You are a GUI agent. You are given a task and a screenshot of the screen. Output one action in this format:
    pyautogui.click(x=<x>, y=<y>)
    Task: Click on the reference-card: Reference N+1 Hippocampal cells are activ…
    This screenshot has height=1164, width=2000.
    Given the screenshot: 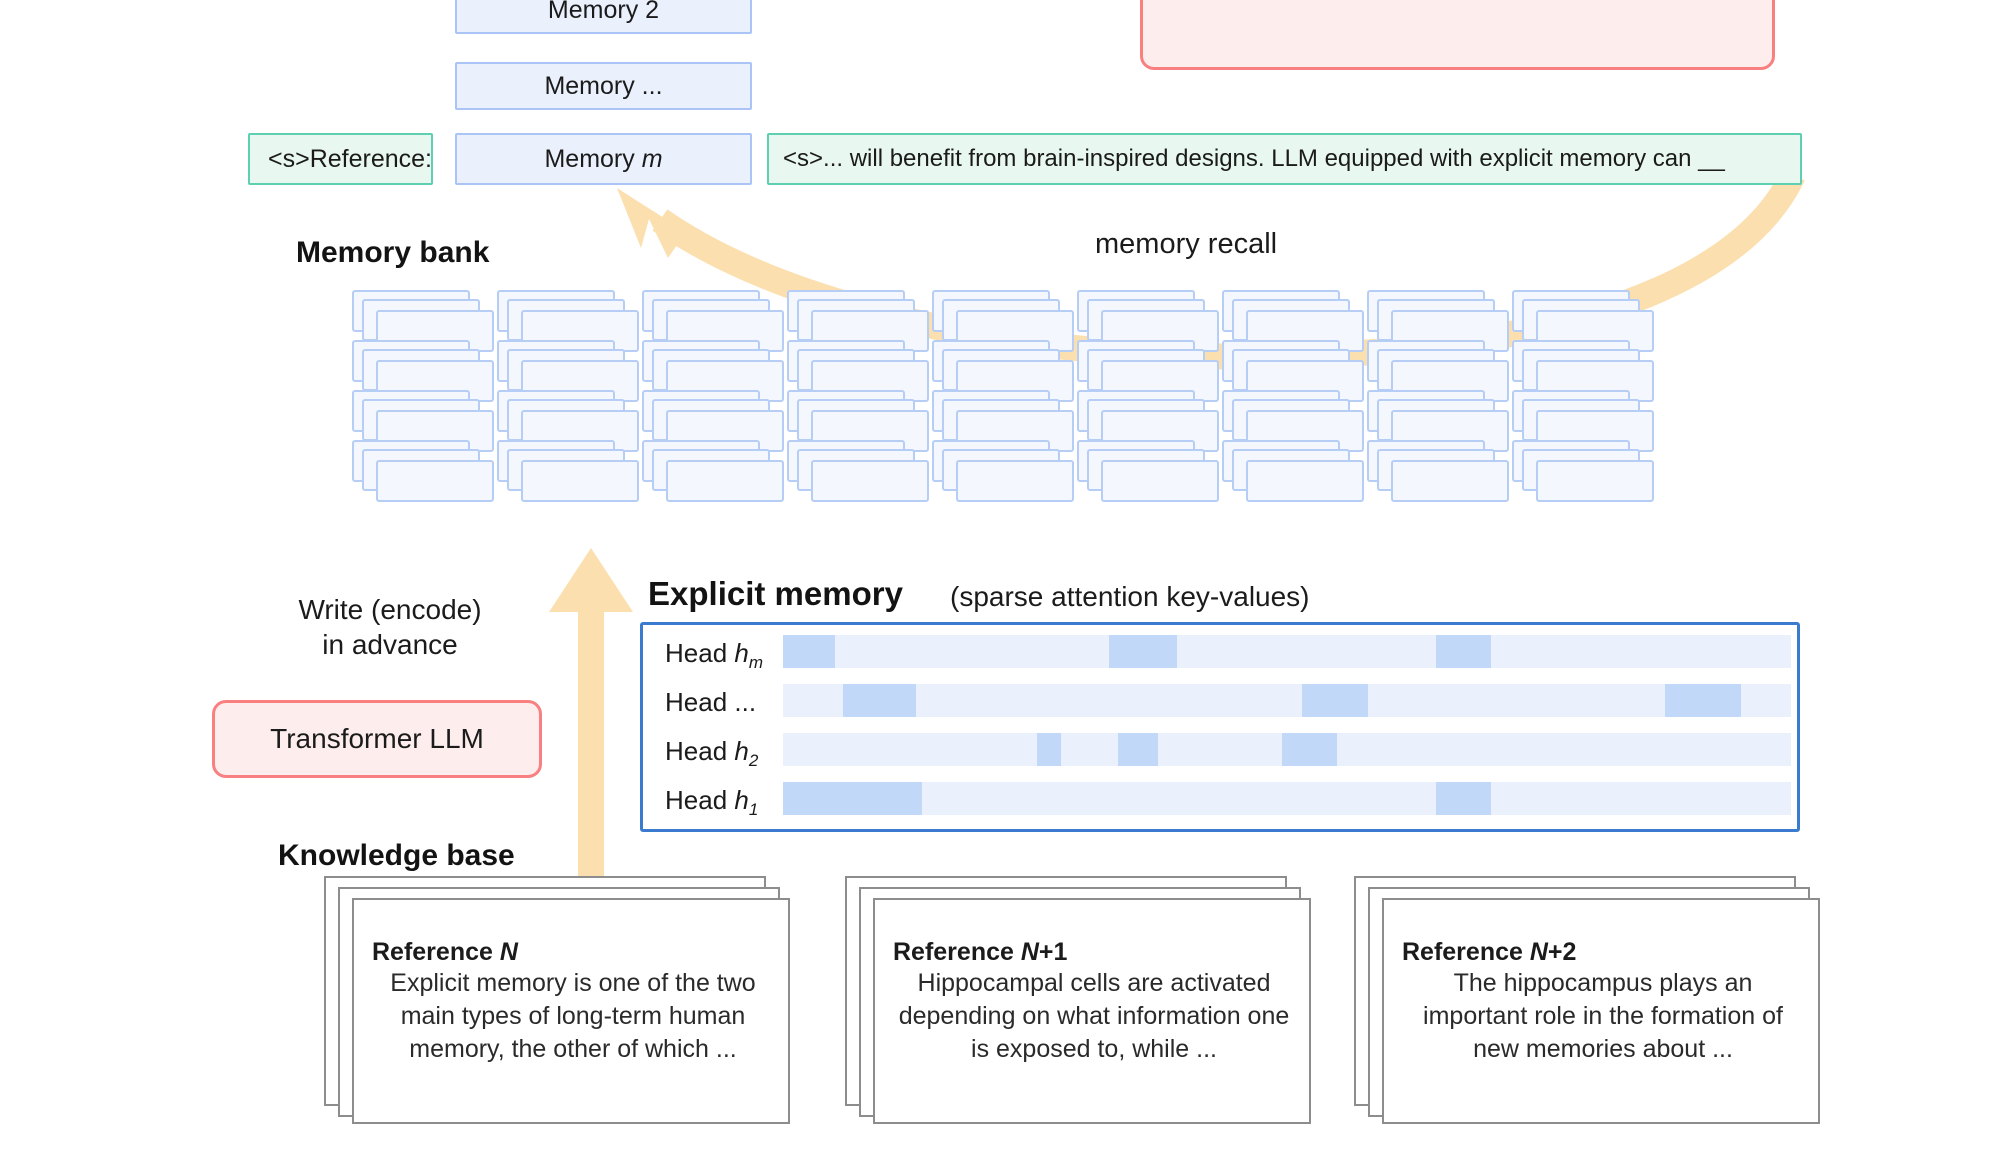 What is the action you would take?
    pyautogui.click(x=1092, y=1011)
    